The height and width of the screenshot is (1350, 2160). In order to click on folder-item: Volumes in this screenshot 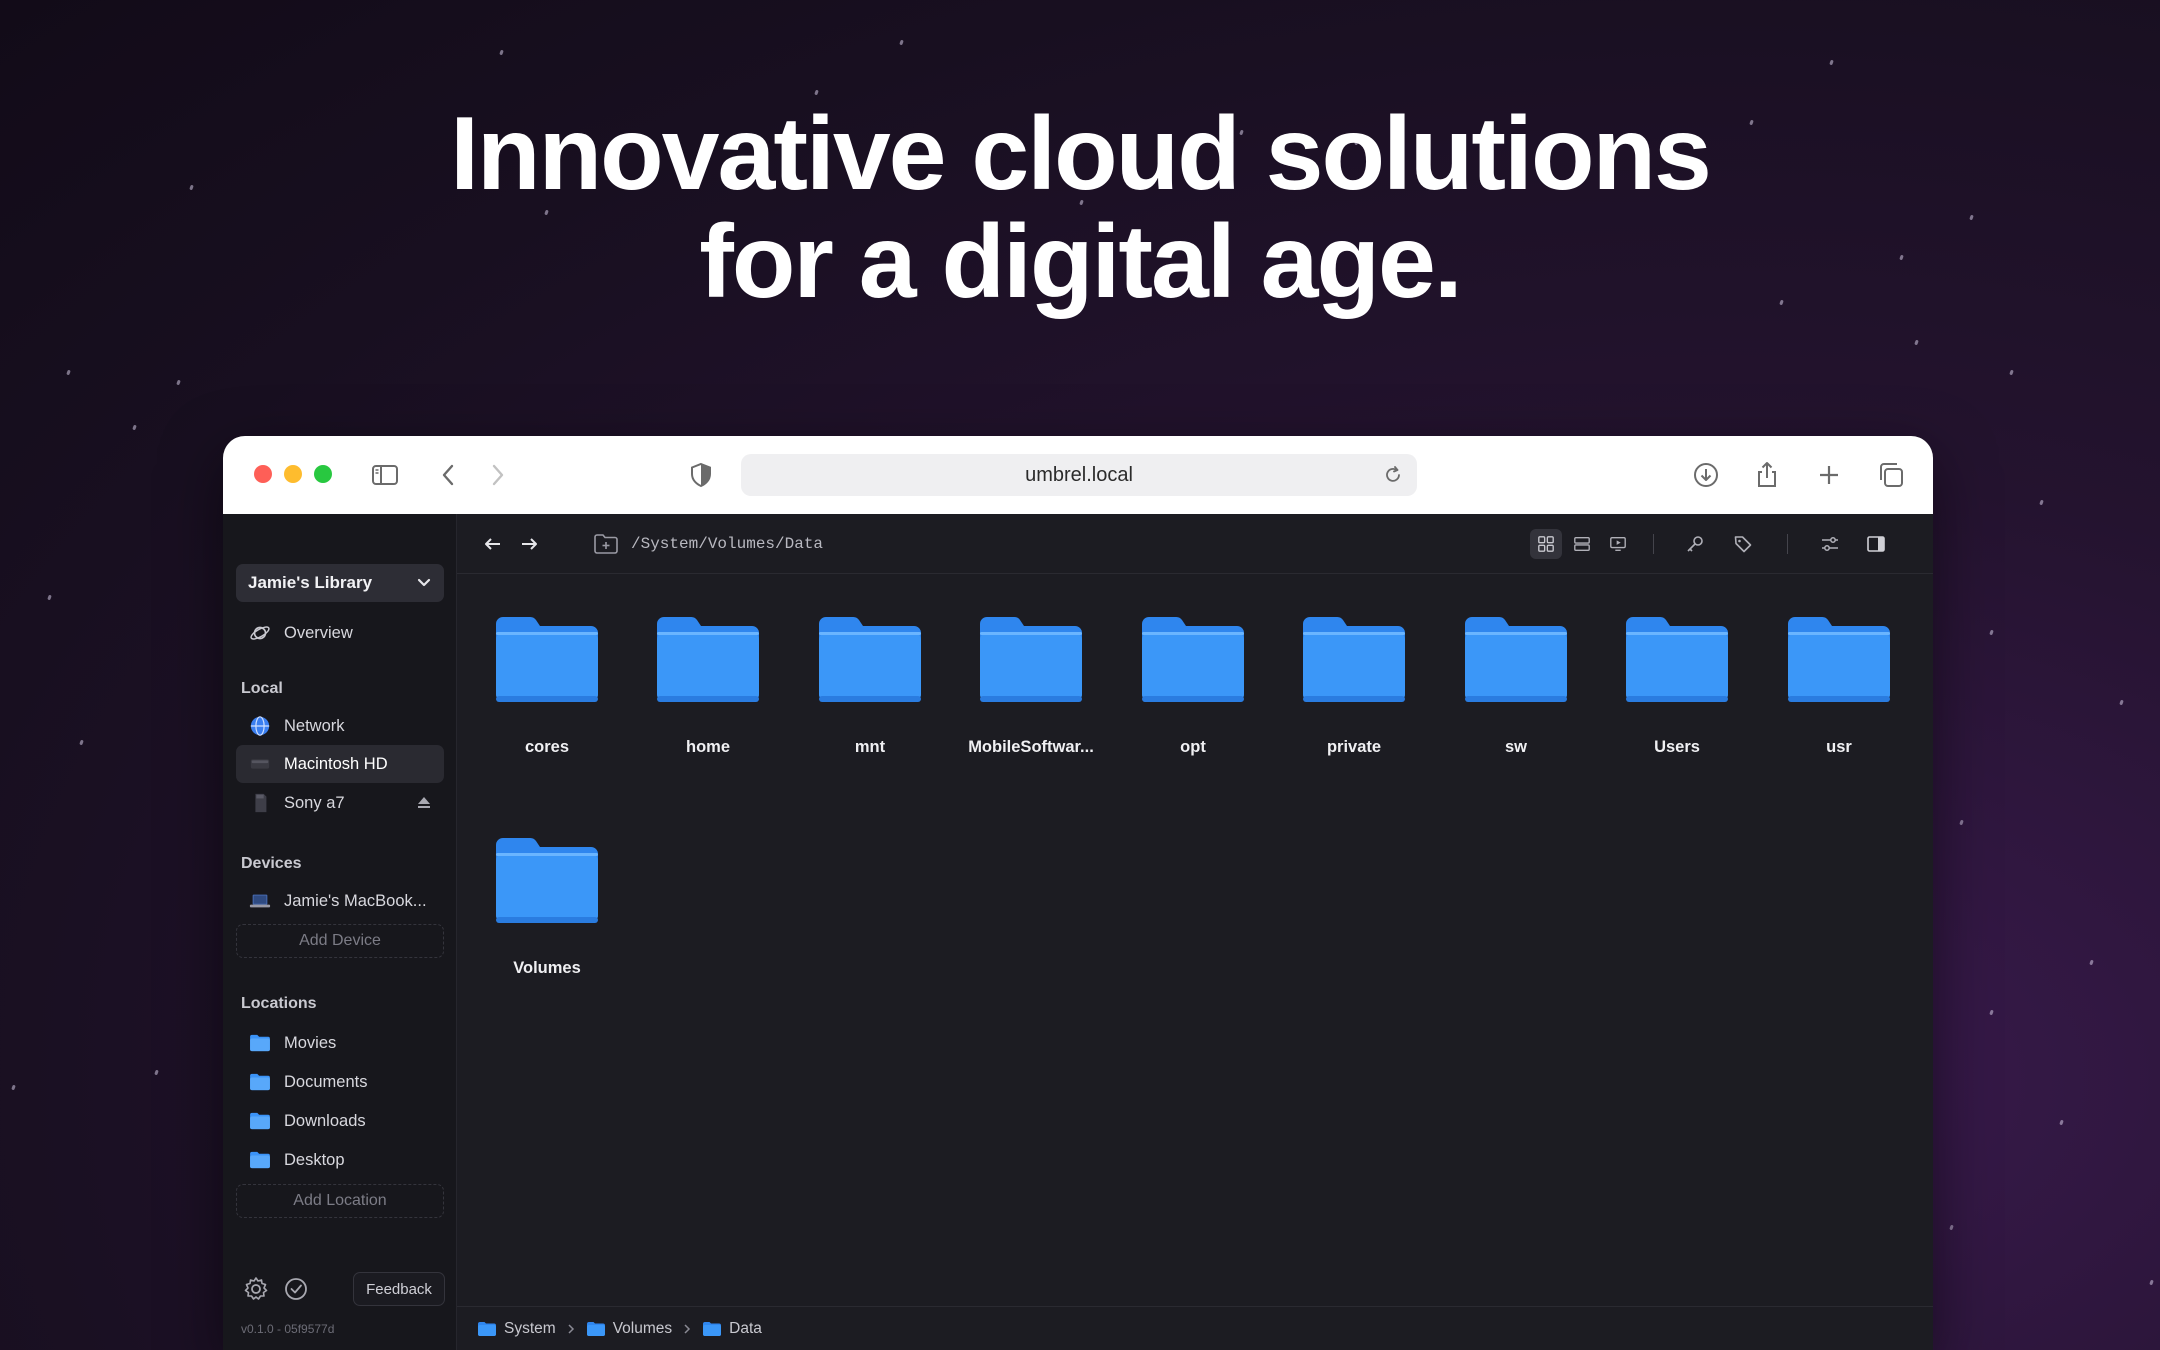, I will do `click(547, 906)`.